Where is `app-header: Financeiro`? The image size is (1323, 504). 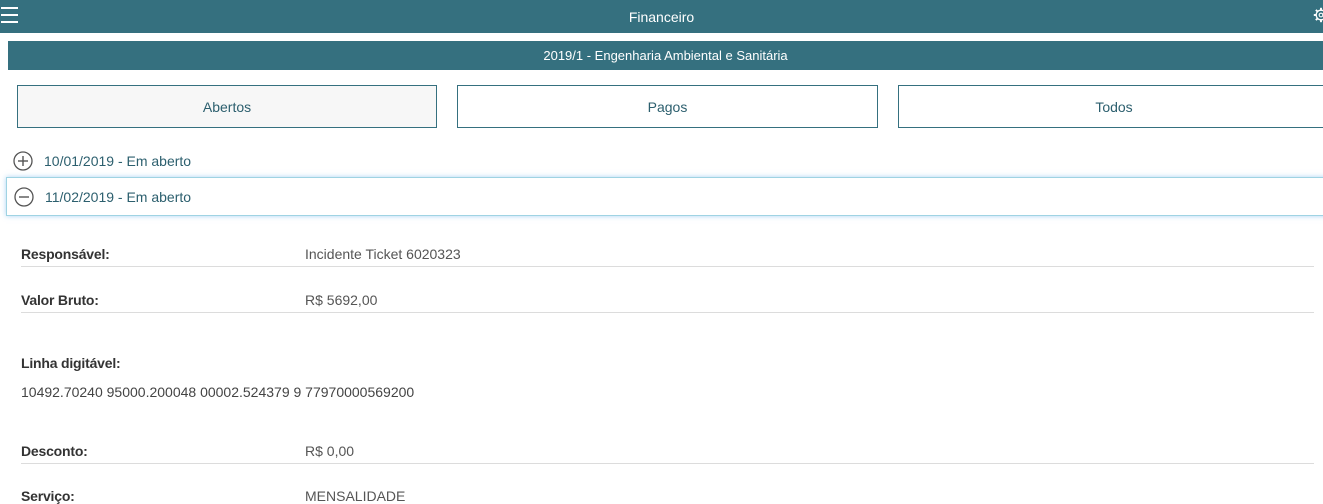
app-header: Financeiro is located at coordinates (661, 16).